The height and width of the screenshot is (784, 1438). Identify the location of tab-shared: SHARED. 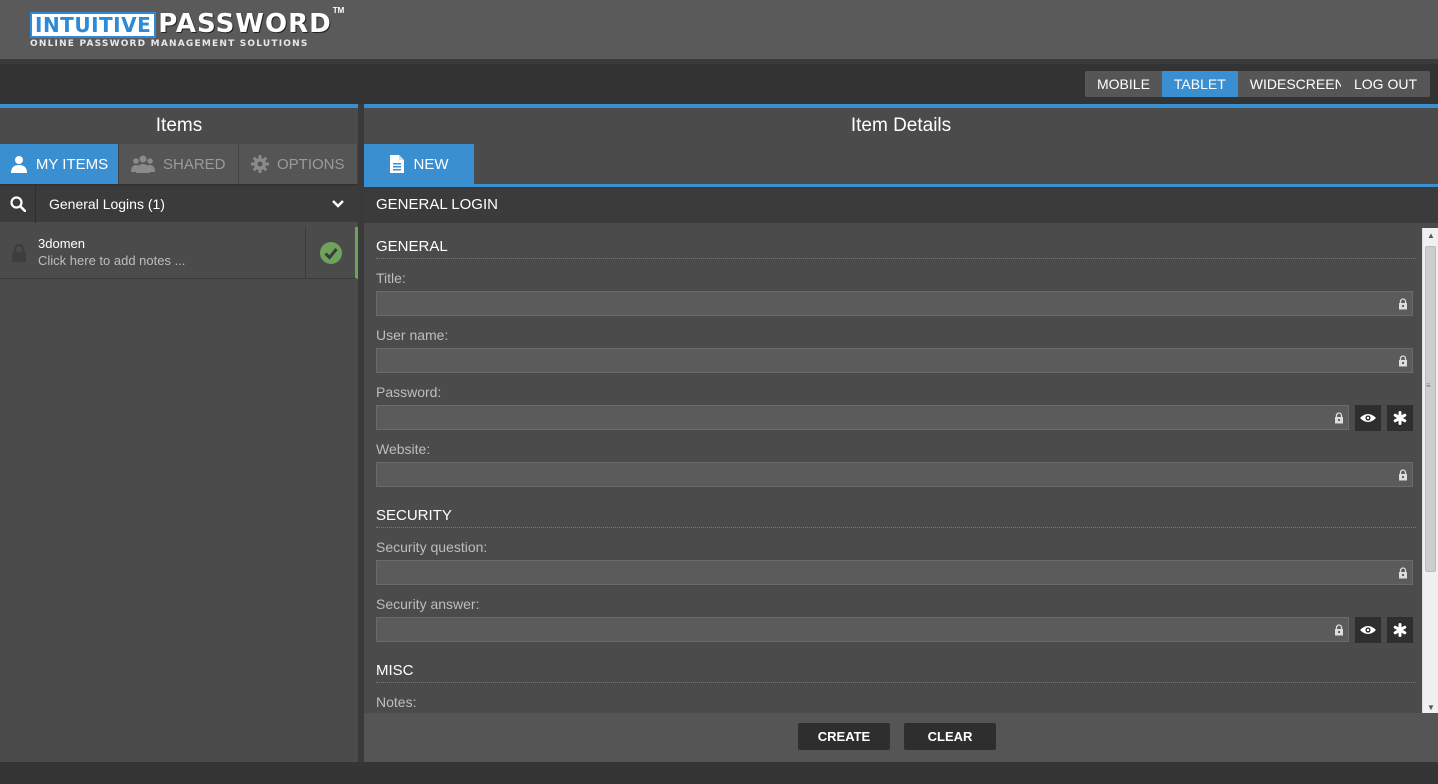
(179, 164).